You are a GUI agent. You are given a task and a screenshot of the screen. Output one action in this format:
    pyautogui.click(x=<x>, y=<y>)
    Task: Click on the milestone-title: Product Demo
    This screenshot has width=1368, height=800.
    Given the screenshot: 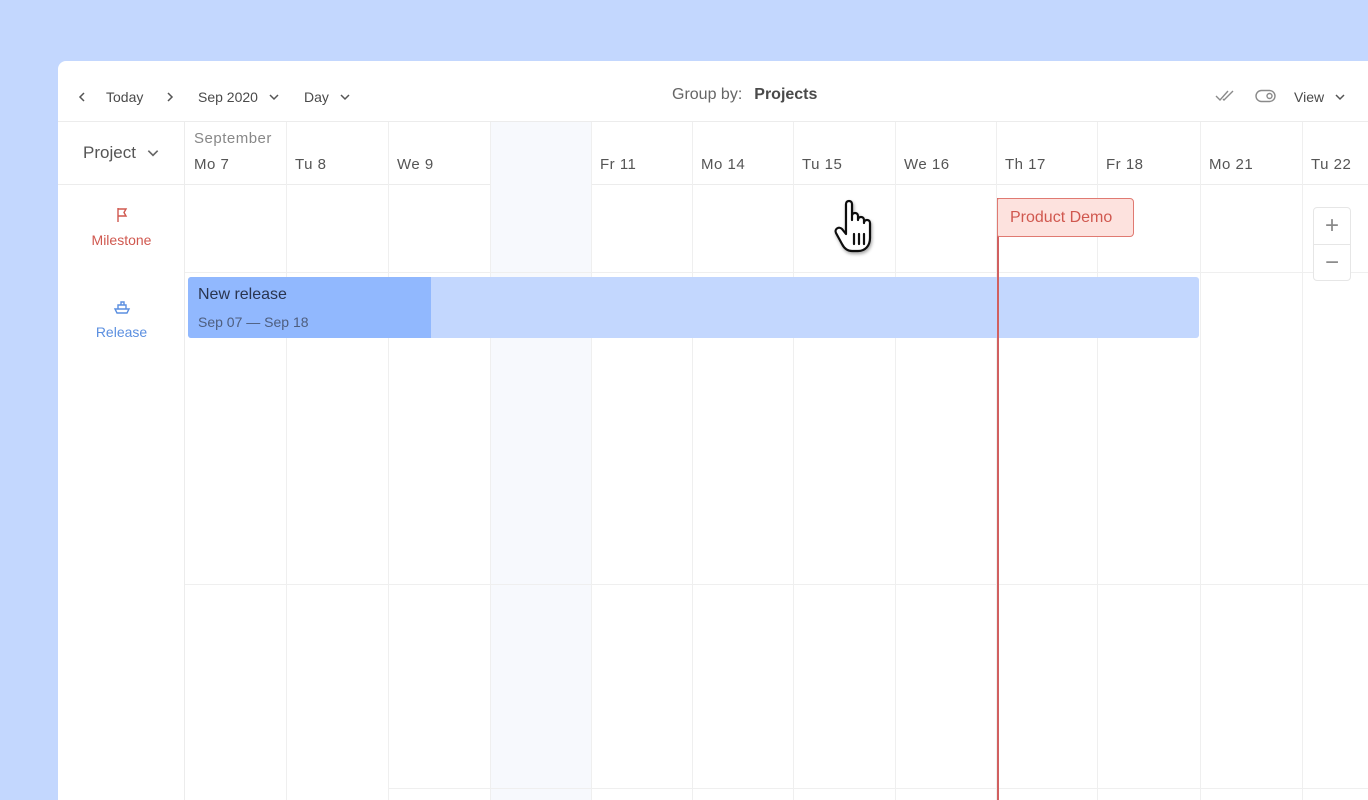 What is the action you would take?
    pyautogui.click(x=1061, y=217)
    